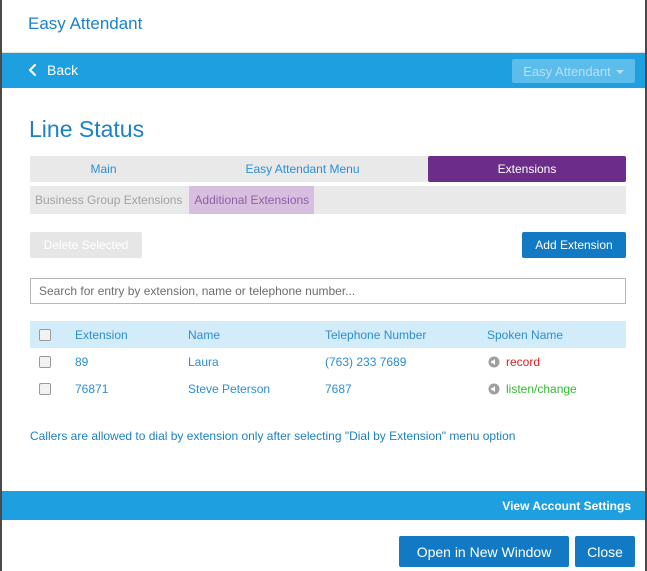  I want to click on account-dropdown: Easy Attendant, so click(573, 71).